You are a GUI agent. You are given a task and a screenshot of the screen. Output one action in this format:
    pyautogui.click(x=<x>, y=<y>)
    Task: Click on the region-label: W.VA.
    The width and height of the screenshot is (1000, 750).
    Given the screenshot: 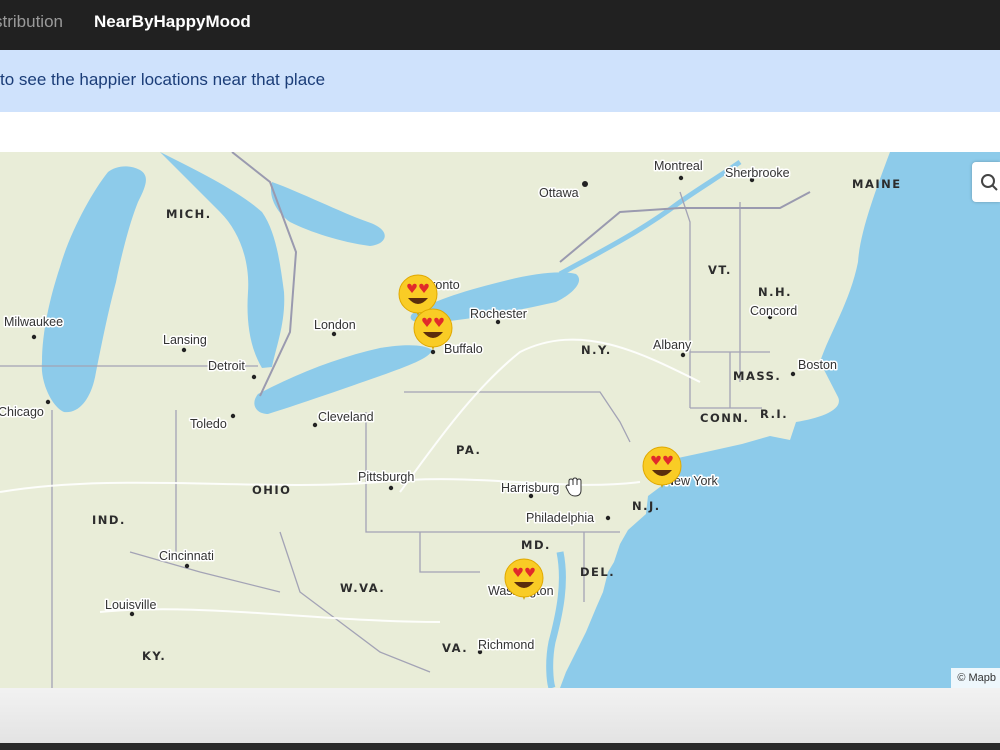 What is the action you would take?
    pyautogui.click(x=362, y=588)
    